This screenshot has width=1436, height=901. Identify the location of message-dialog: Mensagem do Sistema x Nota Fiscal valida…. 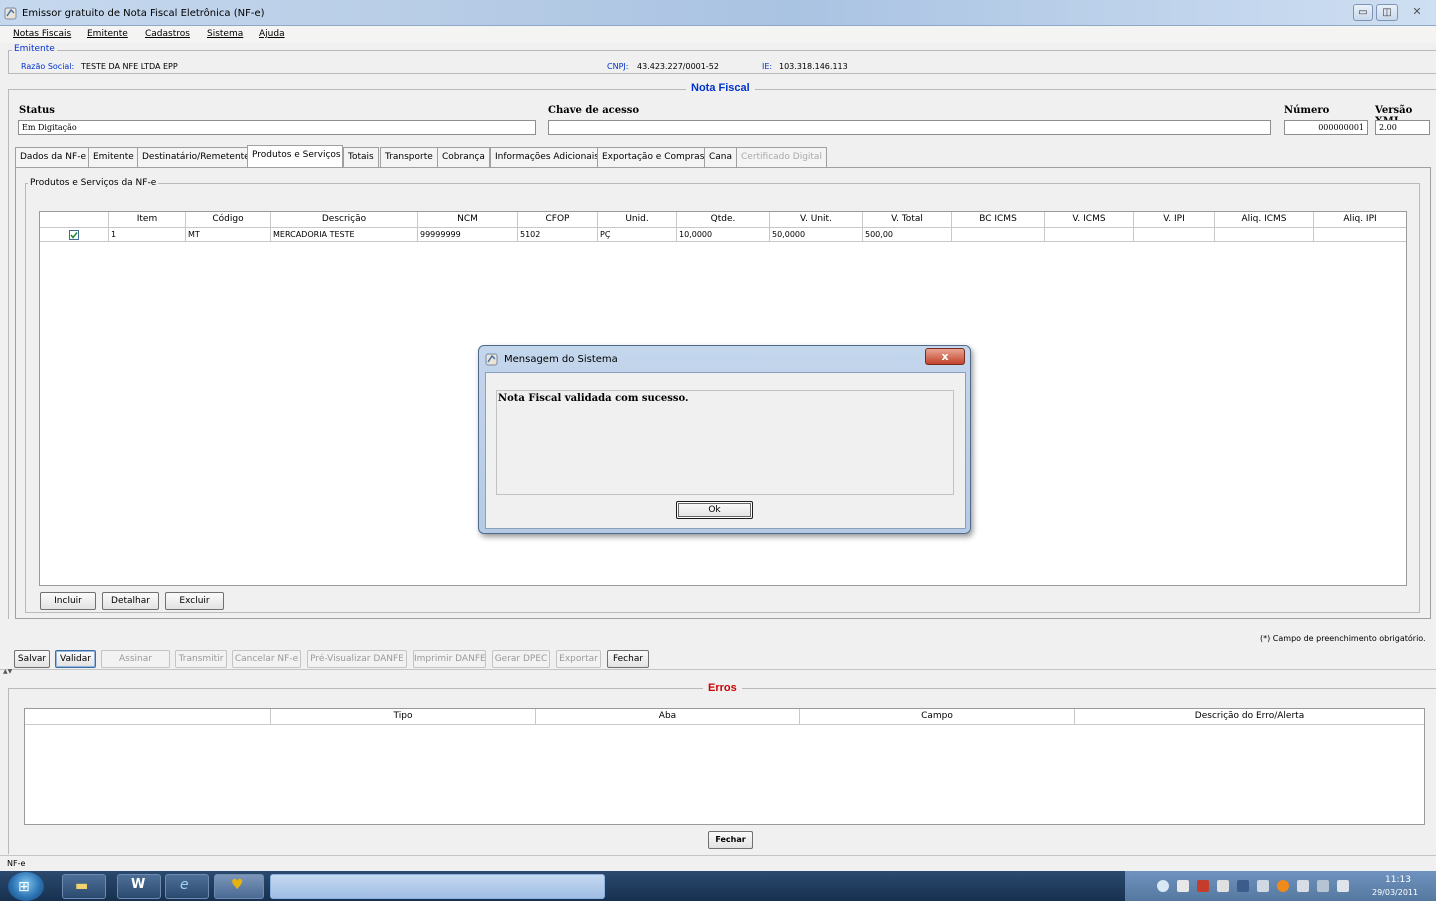
(724, 439).